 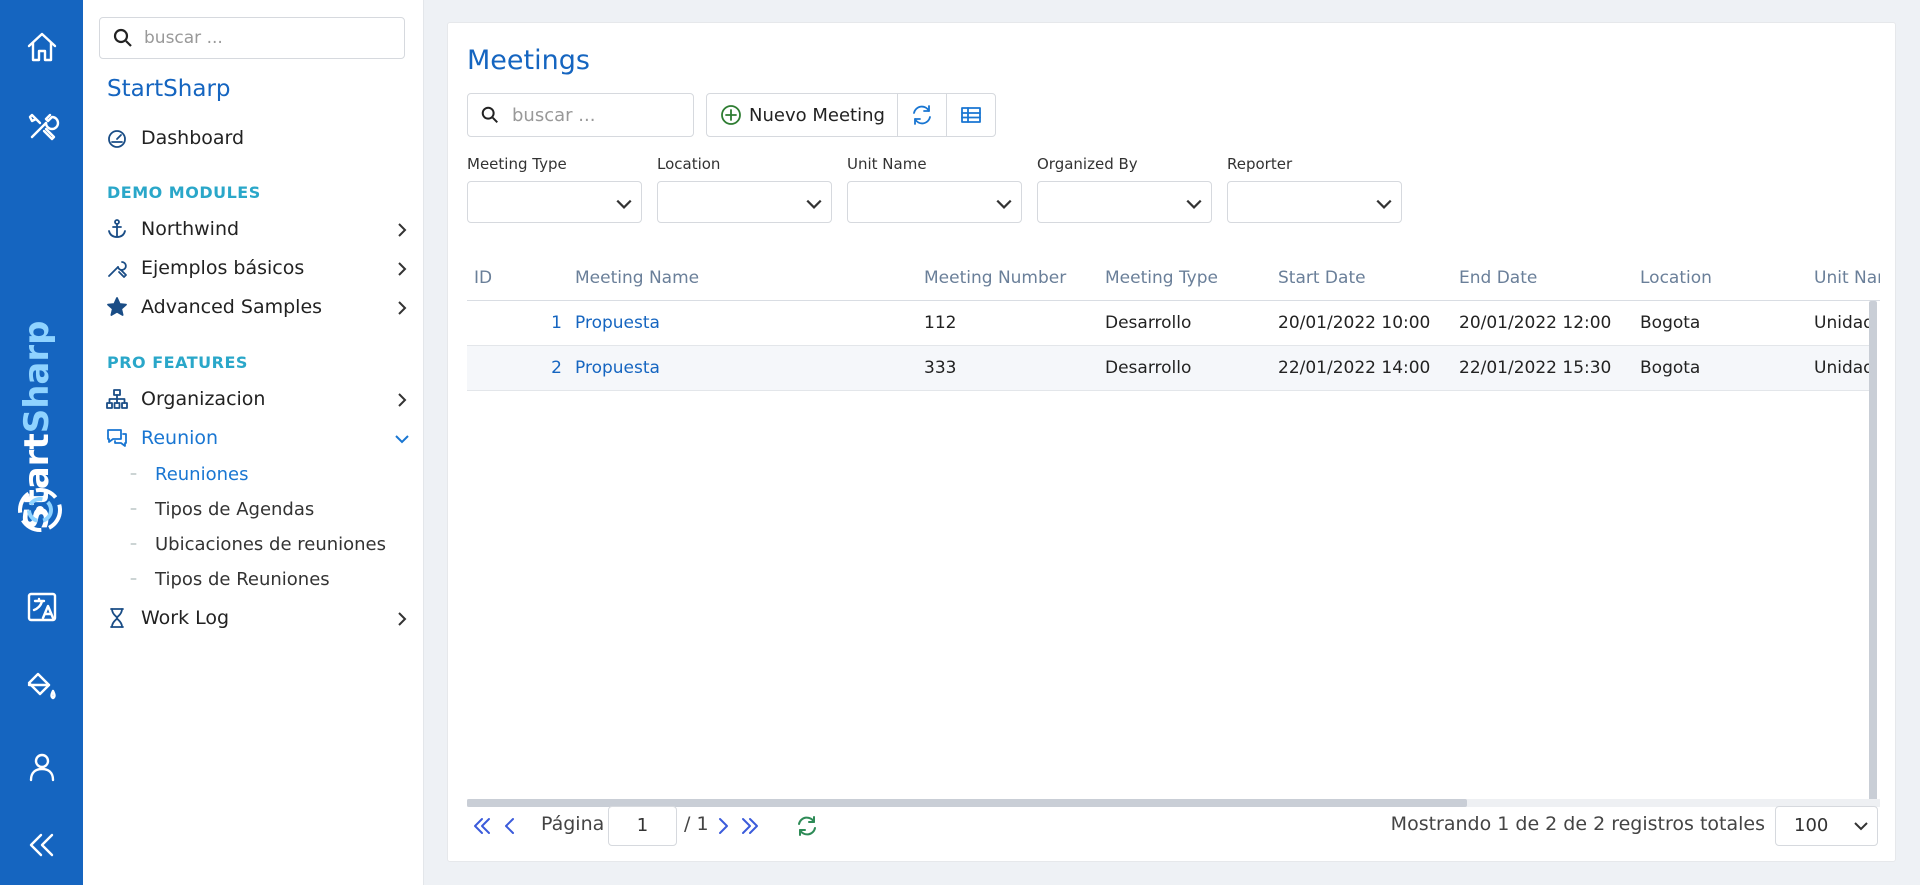 I want to click on sidebar-item-ejemplos: Ejemplos básicos, so click(x=257, y=268).